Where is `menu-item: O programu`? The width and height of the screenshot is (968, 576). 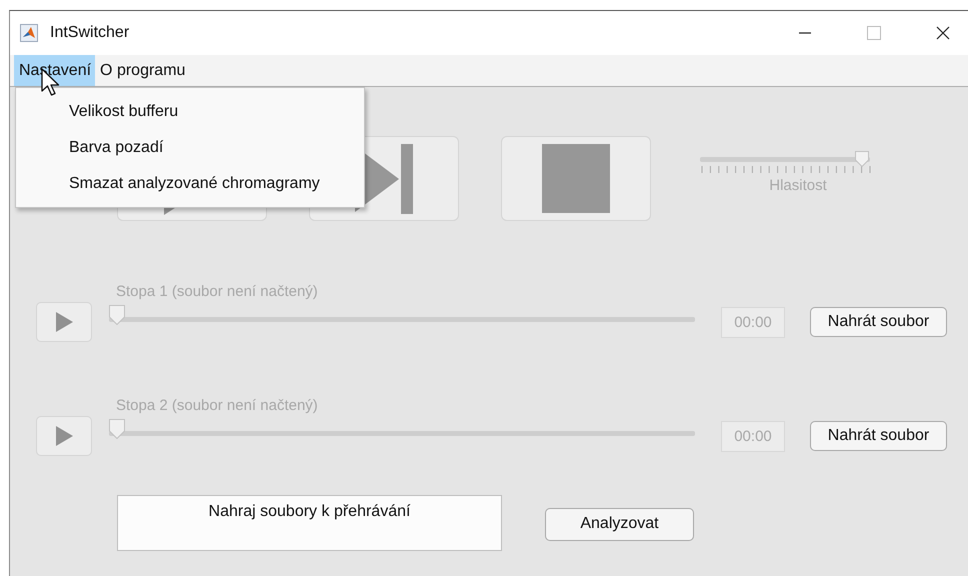 menu-item: O programu is located at coordinates (142, 70).